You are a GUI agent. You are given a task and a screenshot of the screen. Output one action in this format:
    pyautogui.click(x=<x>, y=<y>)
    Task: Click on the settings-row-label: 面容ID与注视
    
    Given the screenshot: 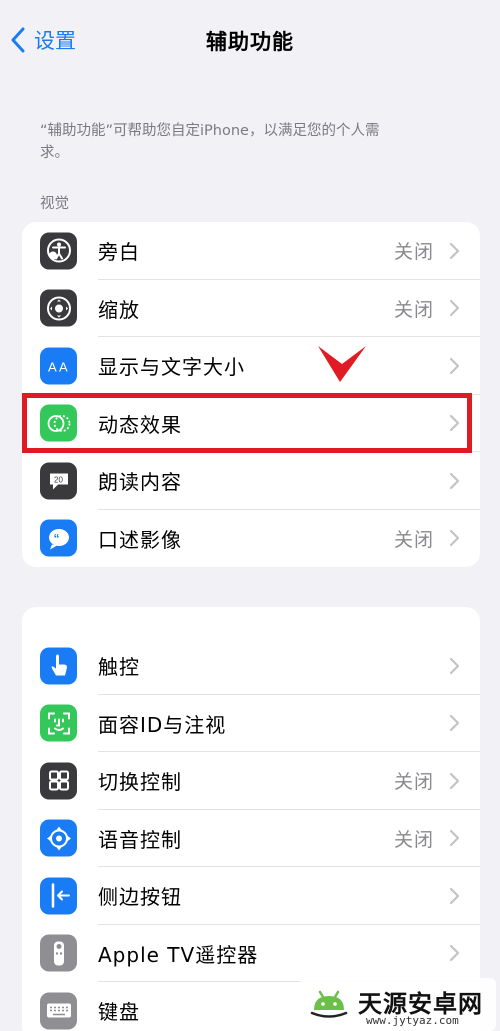 What is the action you would take?
    pyautogui.click(x=162, y=724)
    